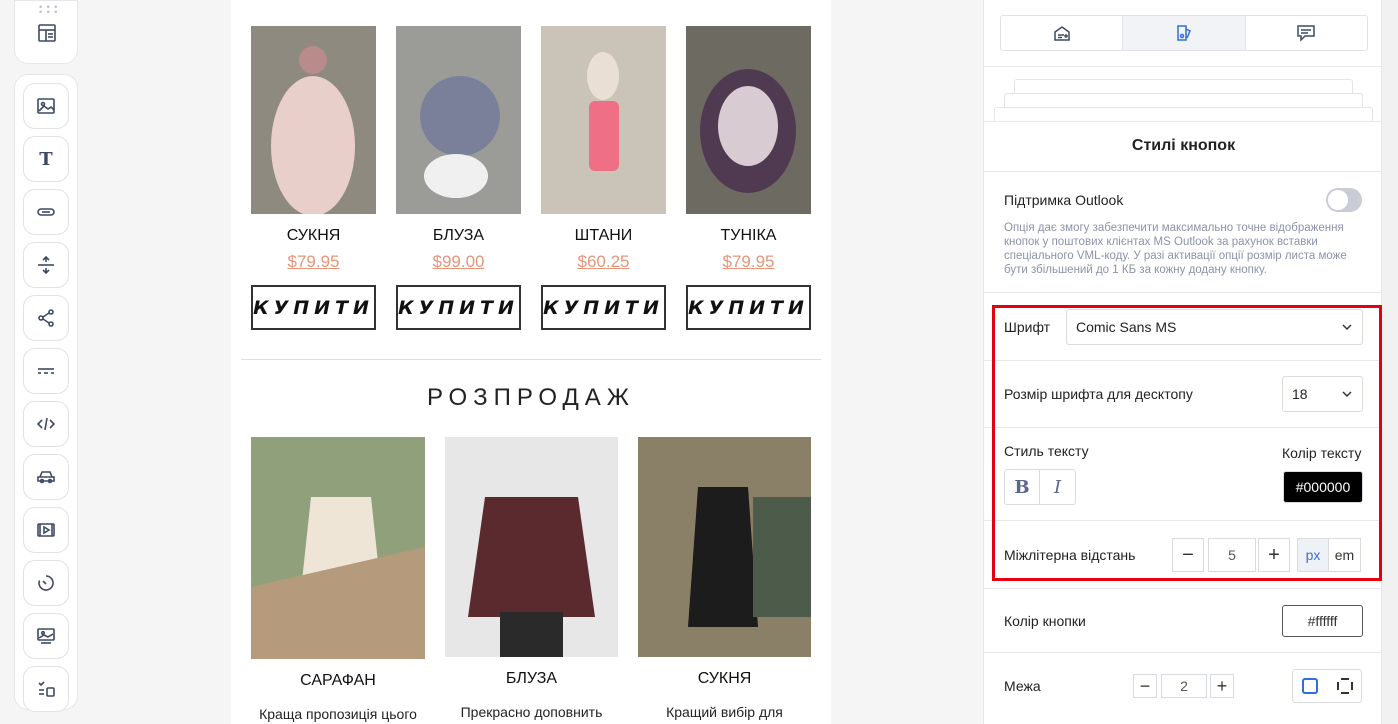 The width and height of the screenshot is (1398, 724). I want to click on image-icon, so click(46, 106).